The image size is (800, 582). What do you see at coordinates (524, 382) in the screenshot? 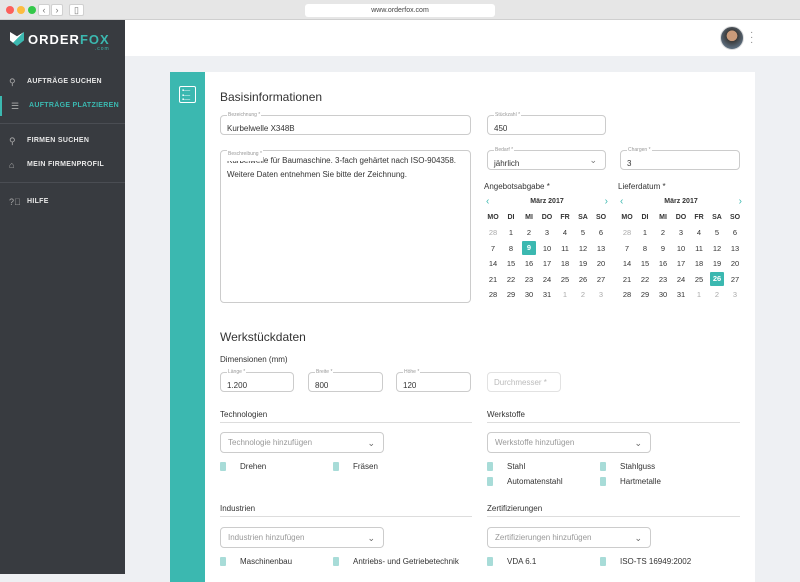
I see `durchmesser-field: Durchmesser *` at bounding box center [524, 382].